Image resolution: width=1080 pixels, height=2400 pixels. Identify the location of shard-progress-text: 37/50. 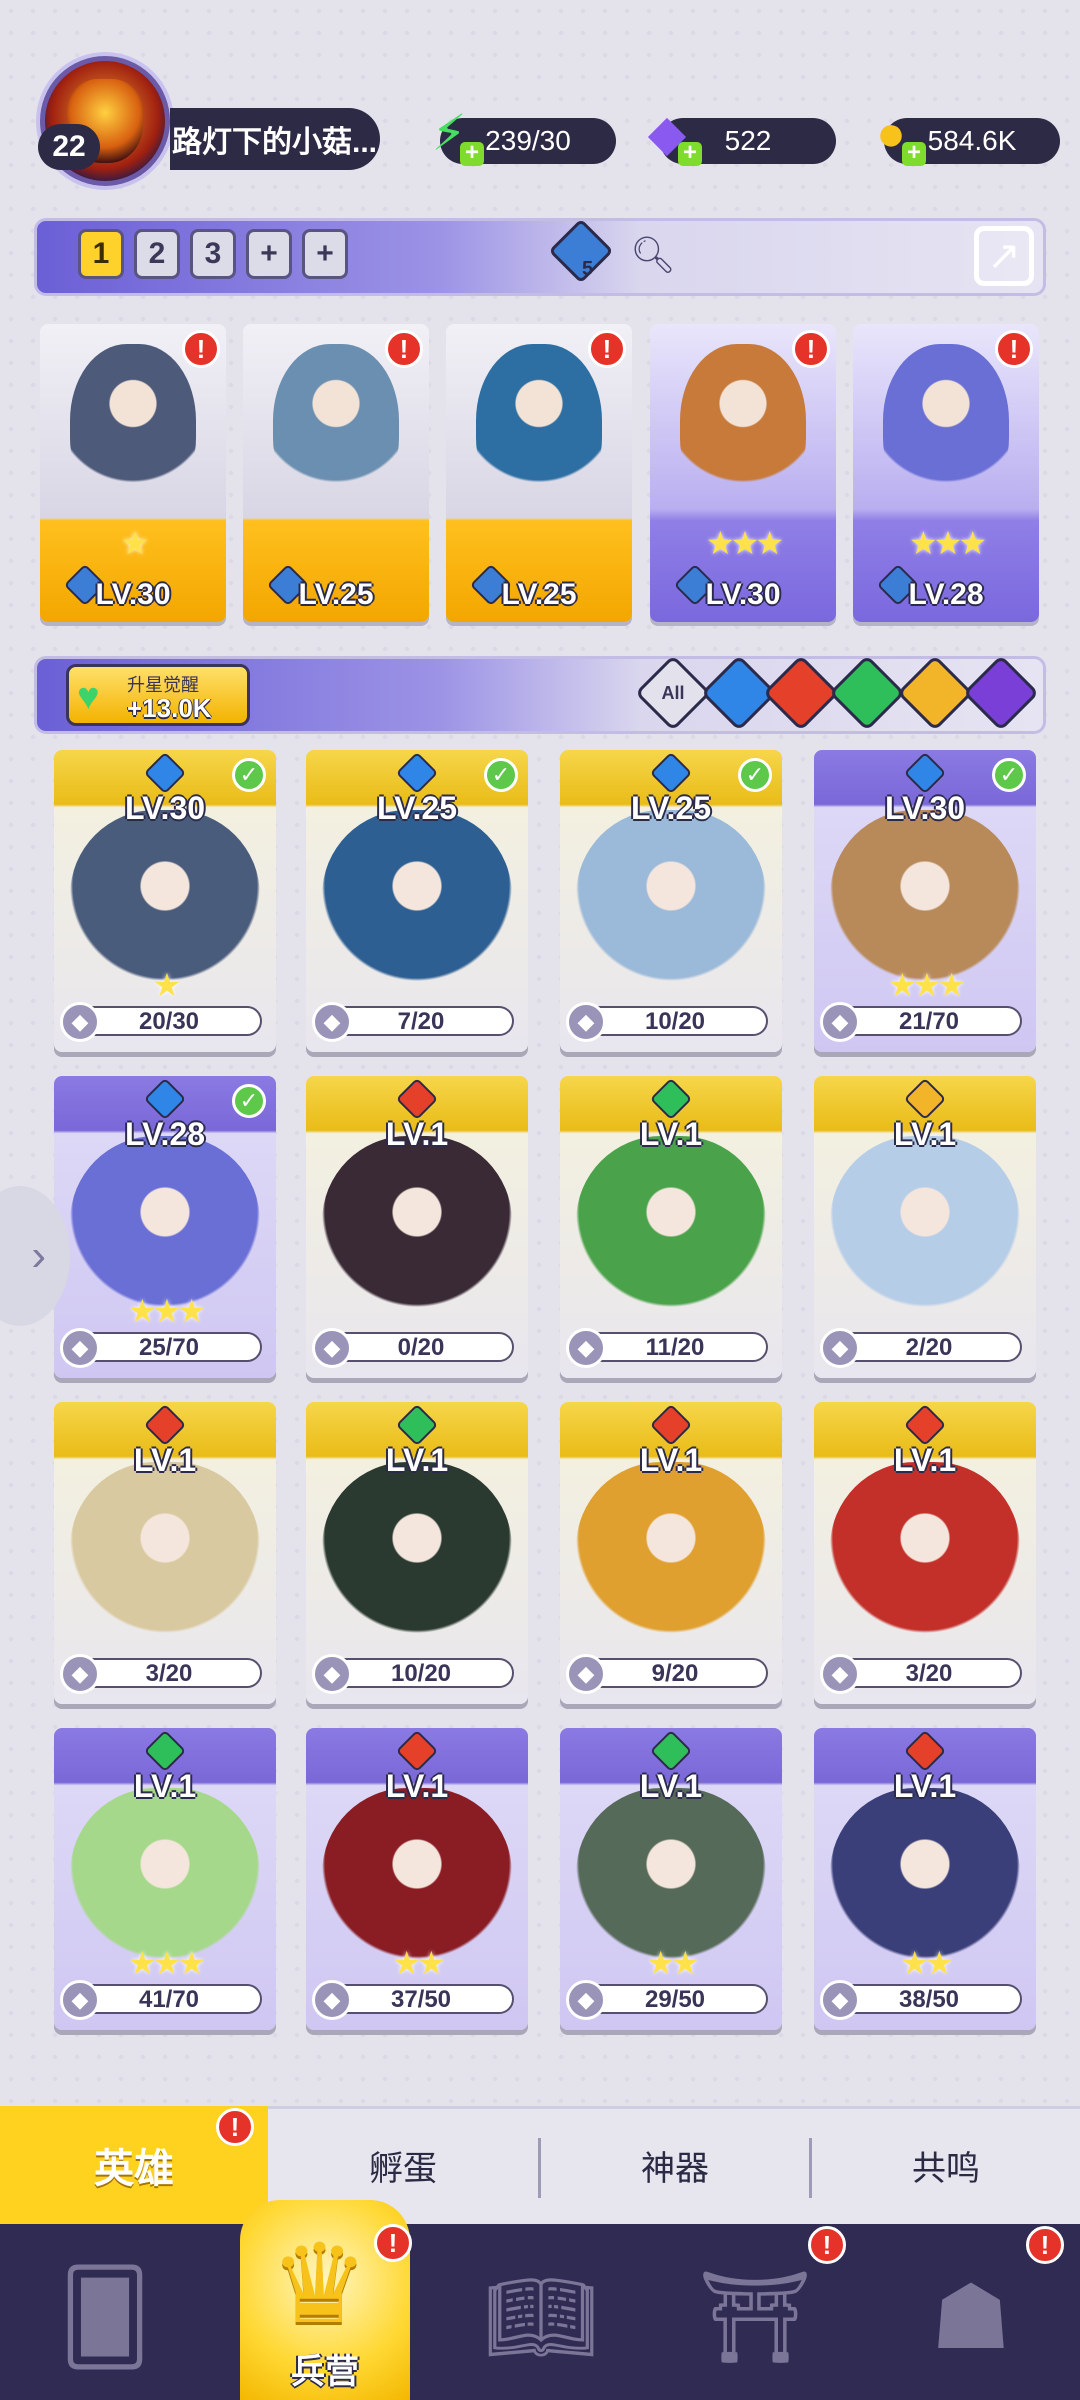
(421, 1999).